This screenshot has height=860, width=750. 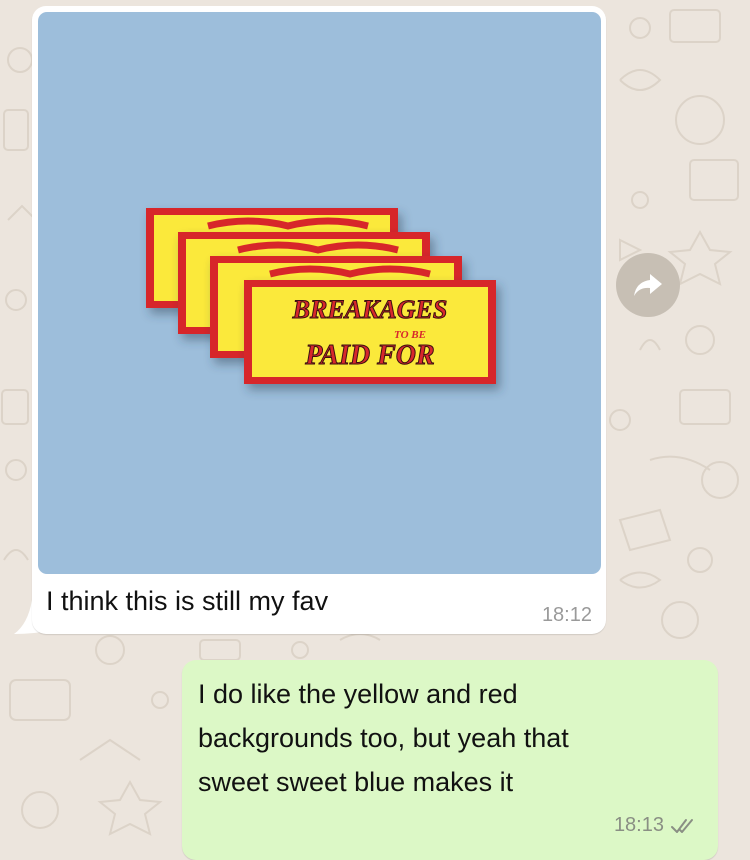 I want to click on forward-button, so click(x=648, y=285).